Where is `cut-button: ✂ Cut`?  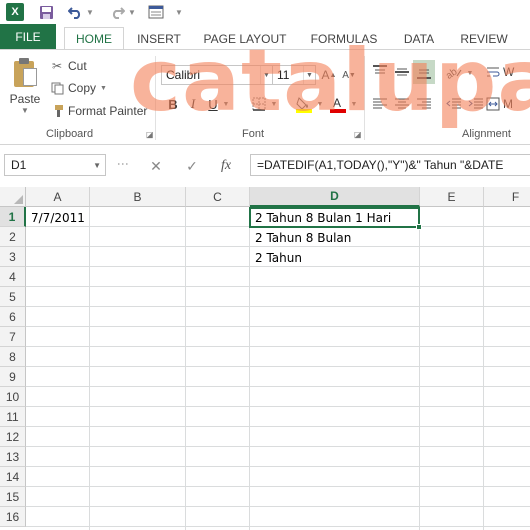 cut-button: ✂ Cut is located at coordinates (68, 66).